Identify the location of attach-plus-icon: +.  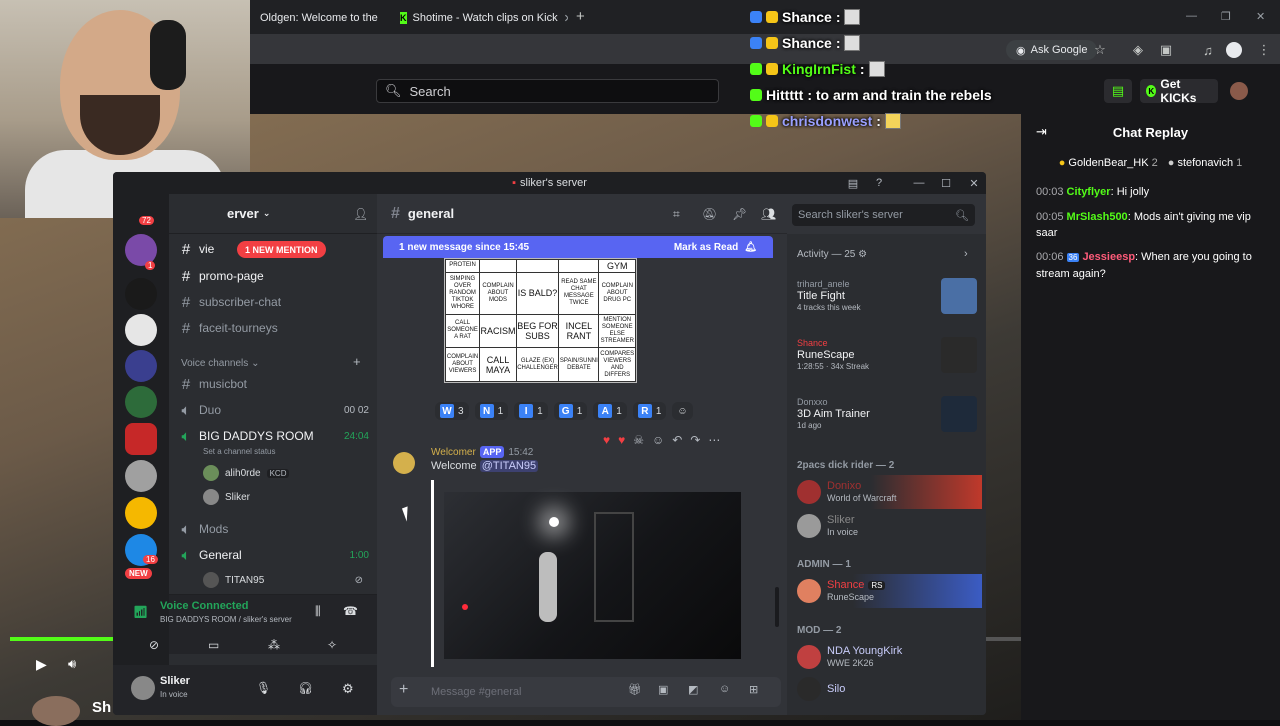
(403, 690).